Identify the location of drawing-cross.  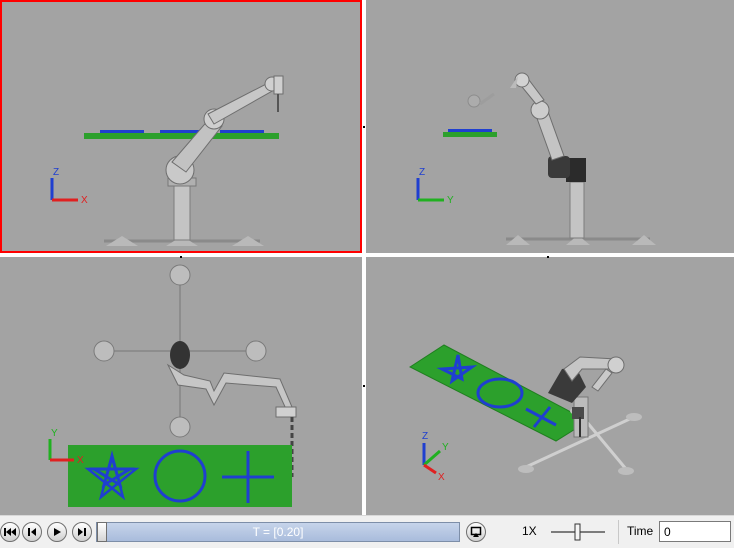
(242, 131).